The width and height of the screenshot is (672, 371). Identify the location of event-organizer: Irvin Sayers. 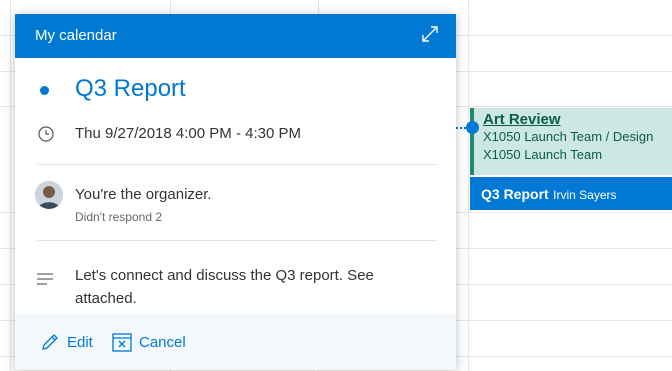
(585, 195).